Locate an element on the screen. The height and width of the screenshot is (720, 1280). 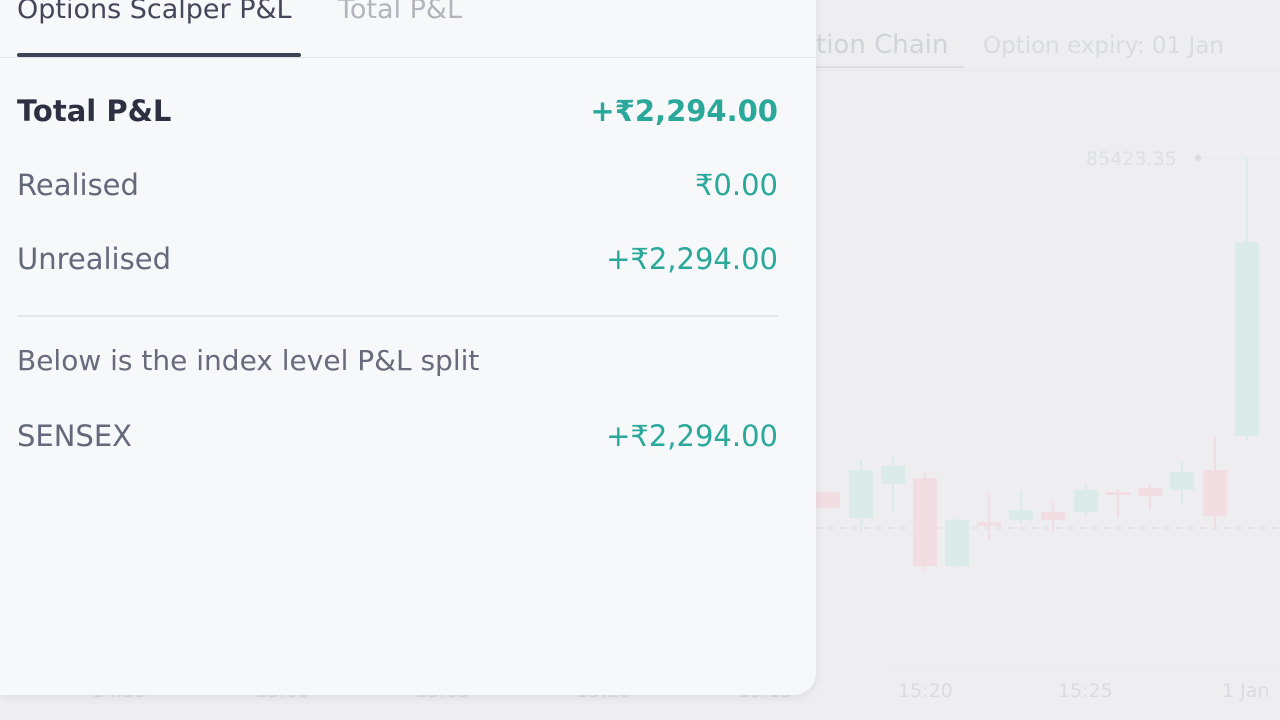
total-pnl-label: Total P&L is located at coordinates (94, 111).